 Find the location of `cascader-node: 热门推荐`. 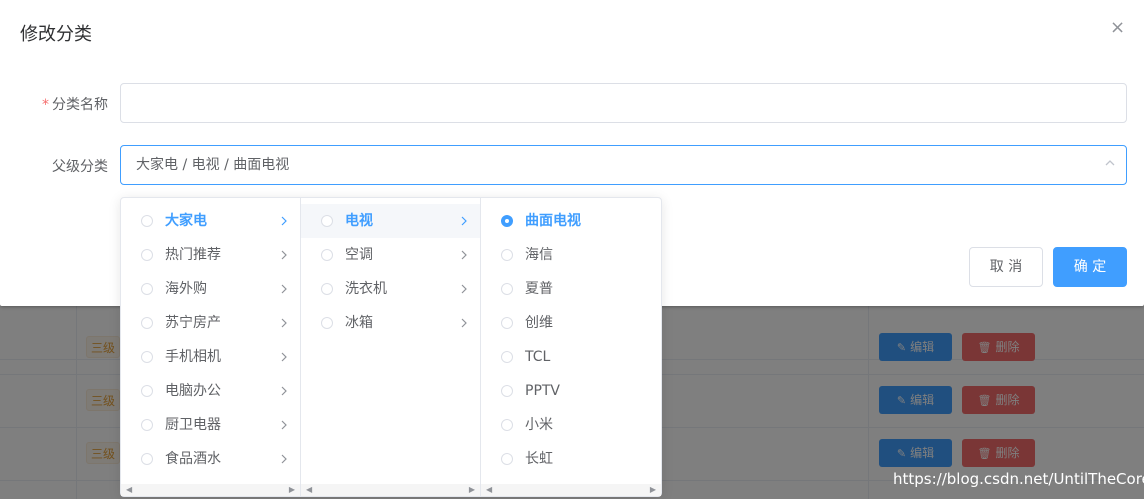

cascader-node: 热门推荐 is located at coordinates (210, 255).